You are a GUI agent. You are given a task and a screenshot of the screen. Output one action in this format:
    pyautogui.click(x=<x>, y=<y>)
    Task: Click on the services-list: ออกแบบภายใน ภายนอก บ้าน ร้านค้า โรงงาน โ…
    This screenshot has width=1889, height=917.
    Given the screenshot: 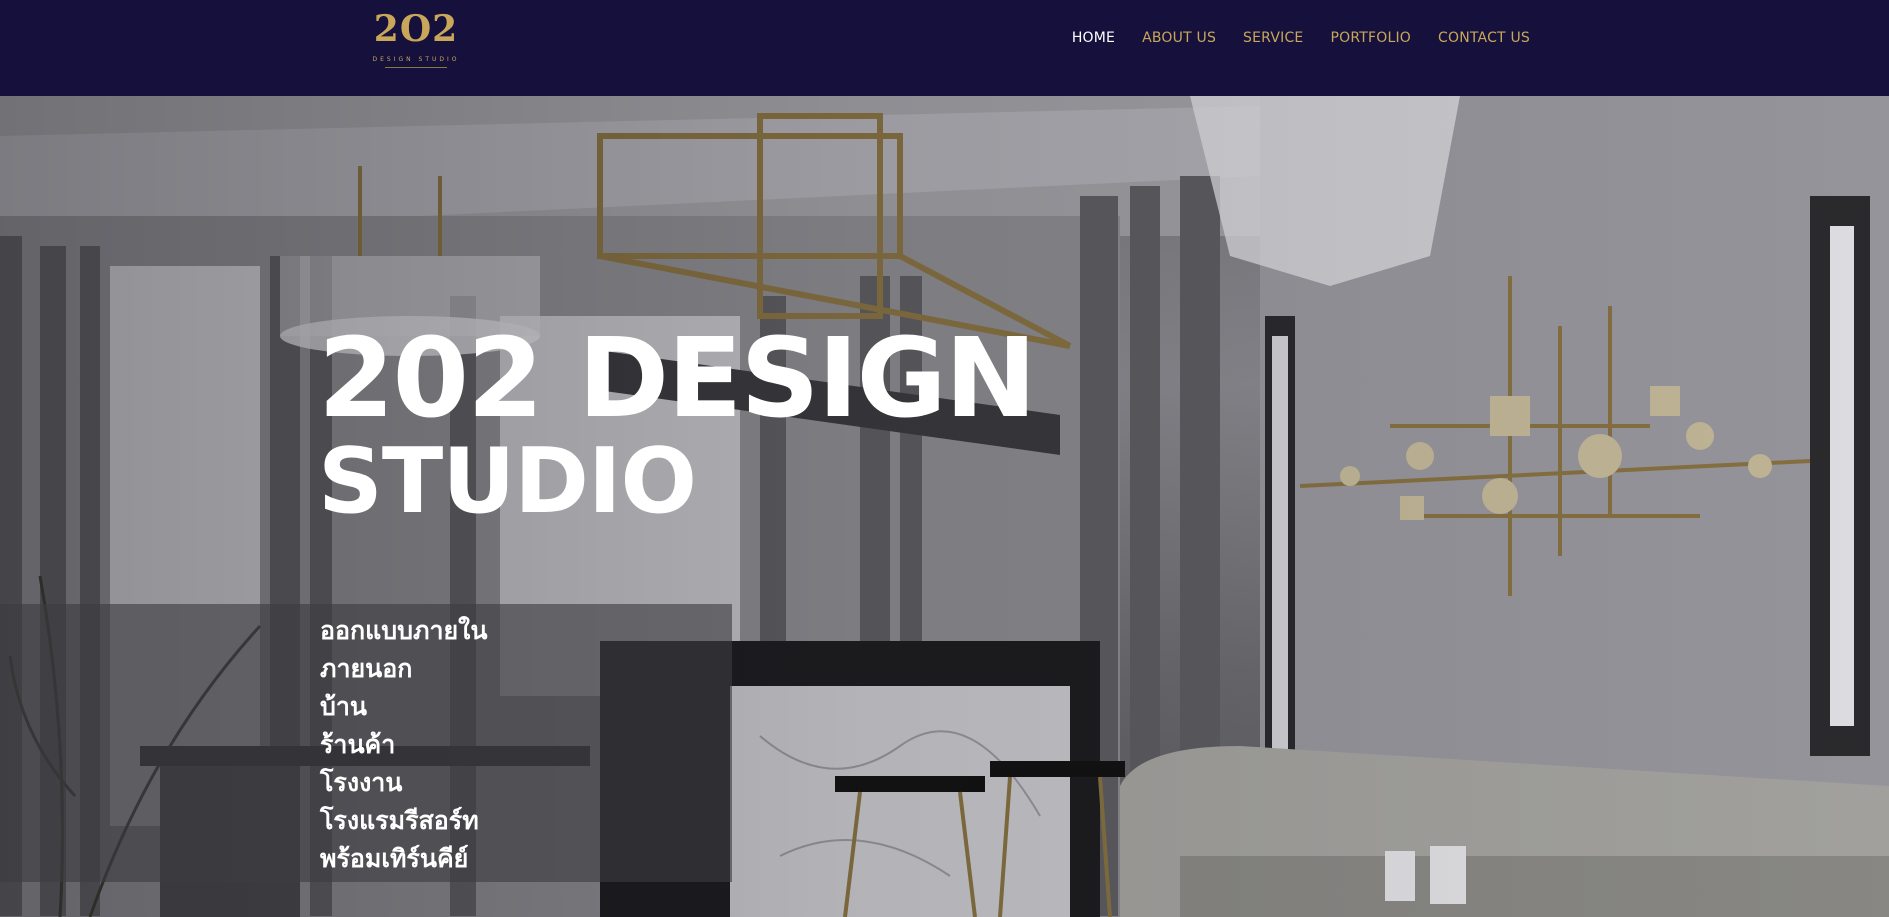 What is the action you would take?
    pyautogui.click(x=403, y=745)
    